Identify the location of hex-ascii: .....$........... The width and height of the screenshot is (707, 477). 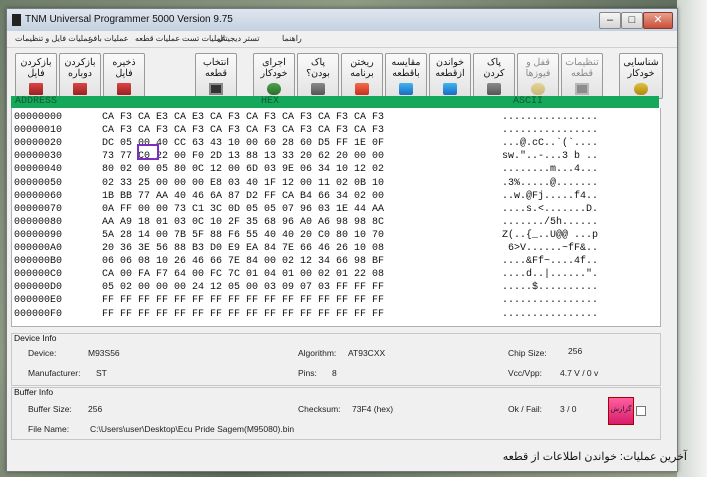
(550, 287).